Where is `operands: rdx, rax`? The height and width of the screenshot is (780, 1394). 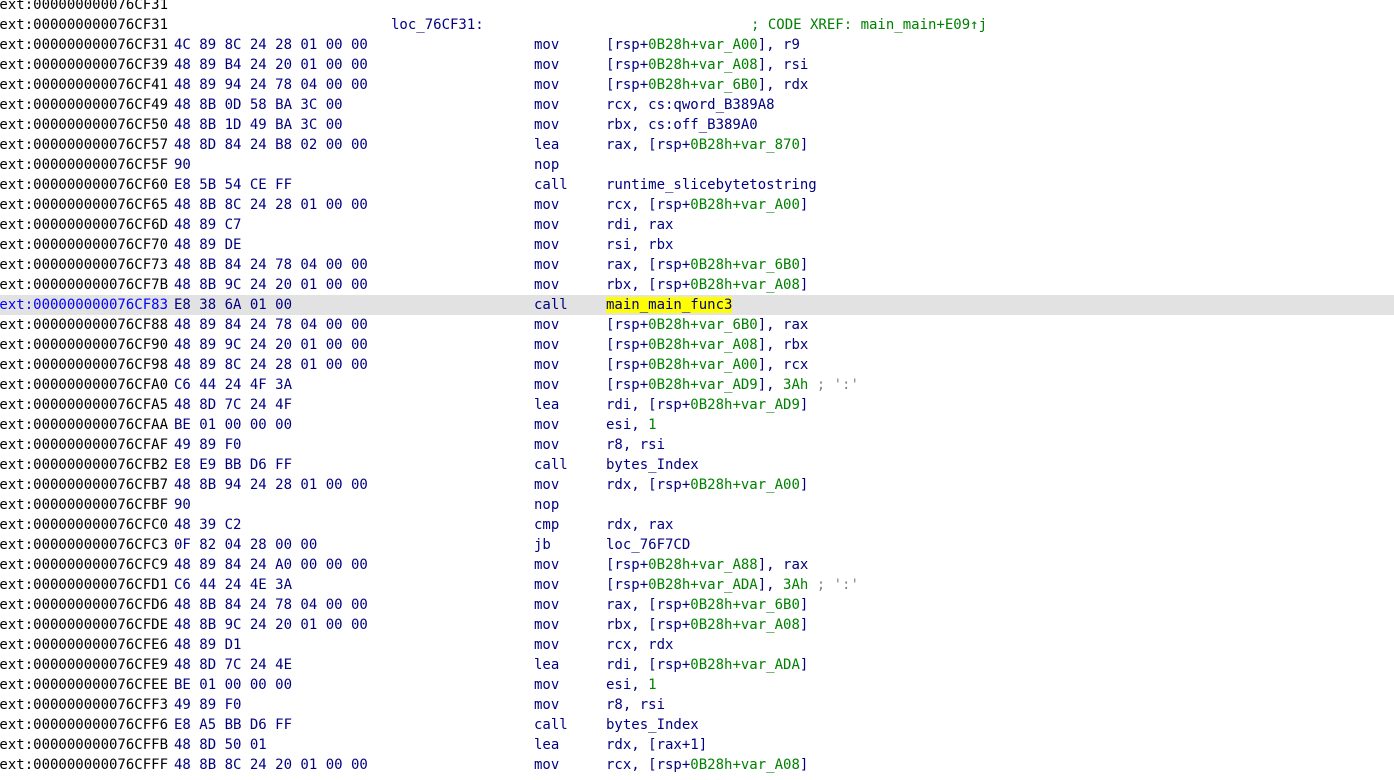 operands: rdx, rax is located at coordinates (639, 525).